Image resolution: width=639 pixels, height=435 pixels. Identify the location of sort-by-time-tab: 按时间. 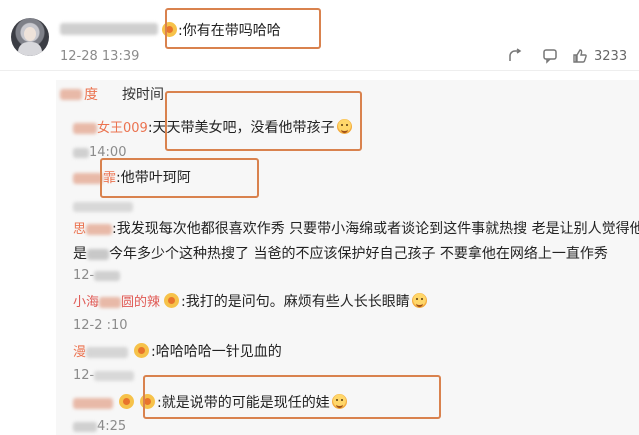
(143, 94).